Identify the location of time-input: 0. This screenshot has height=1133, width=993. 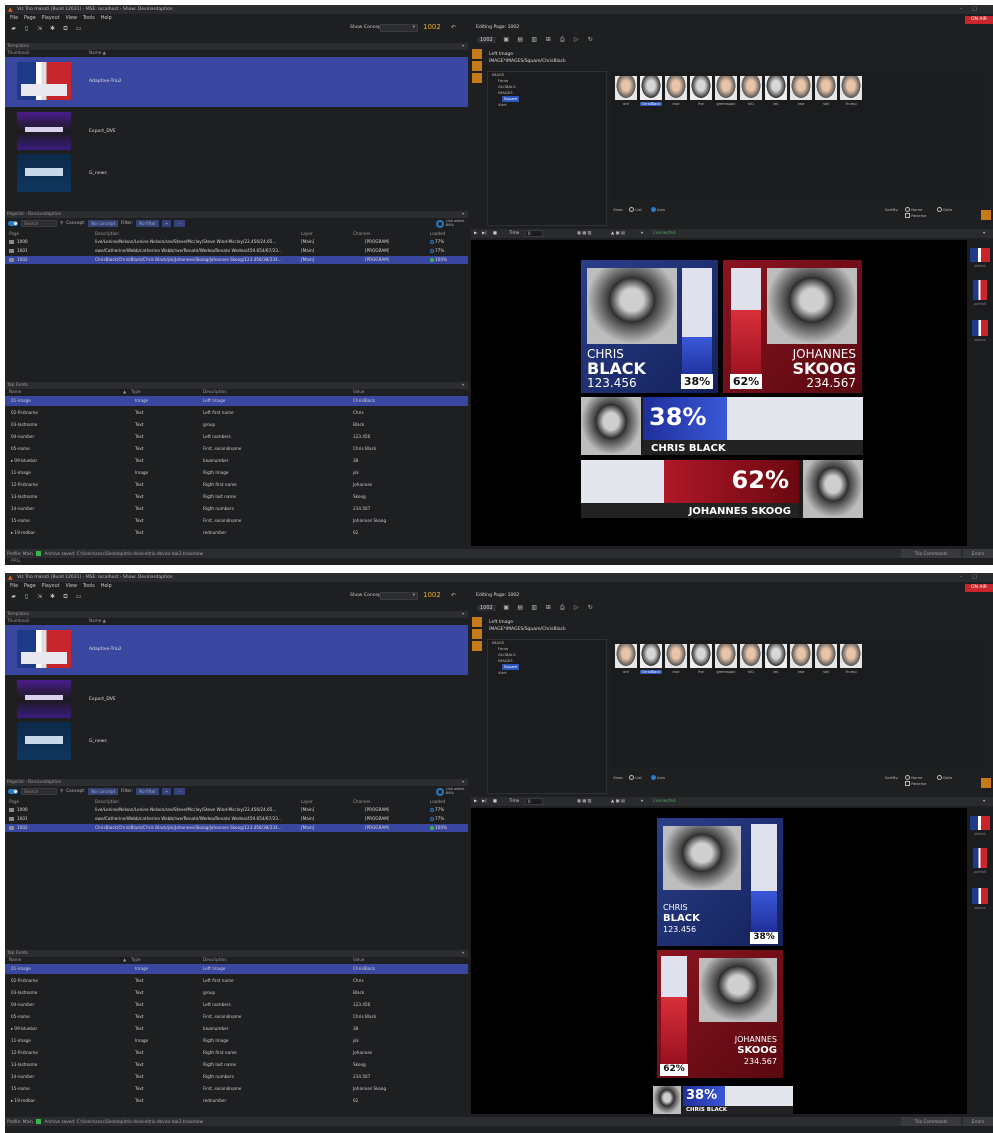
(534, 233).